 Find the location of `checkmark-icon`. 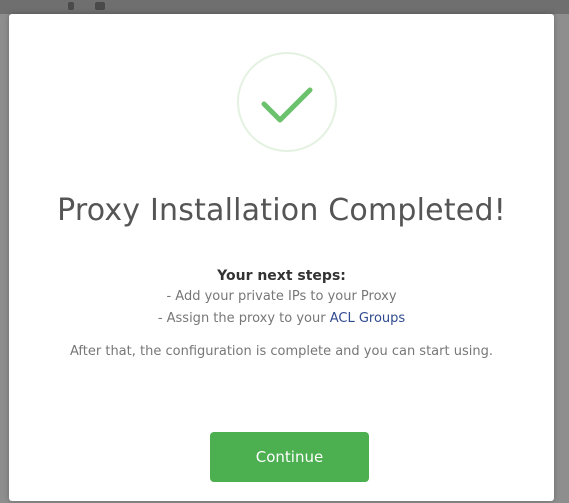

checkmark-icon is located at coordinates (287, 105).